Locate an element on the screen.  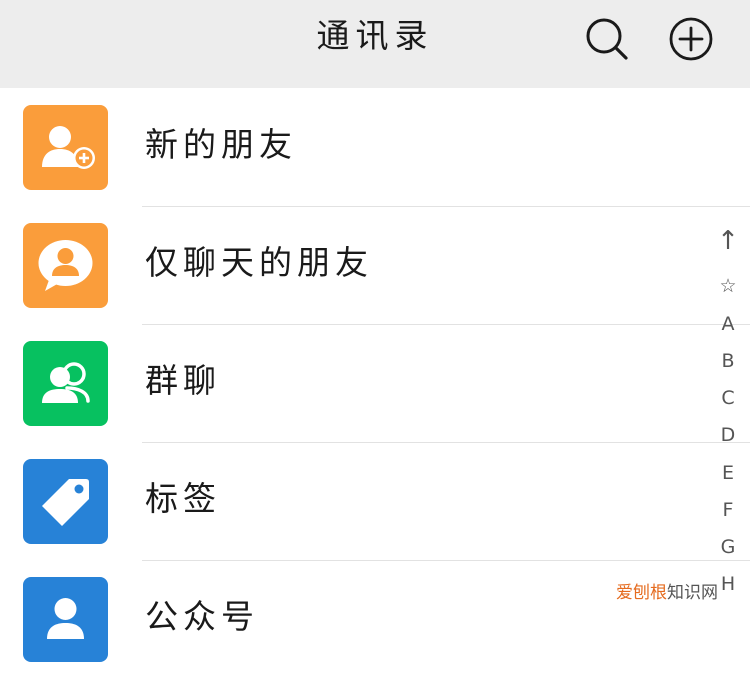
plus-circle-icon is located at coordinates (691, 39).